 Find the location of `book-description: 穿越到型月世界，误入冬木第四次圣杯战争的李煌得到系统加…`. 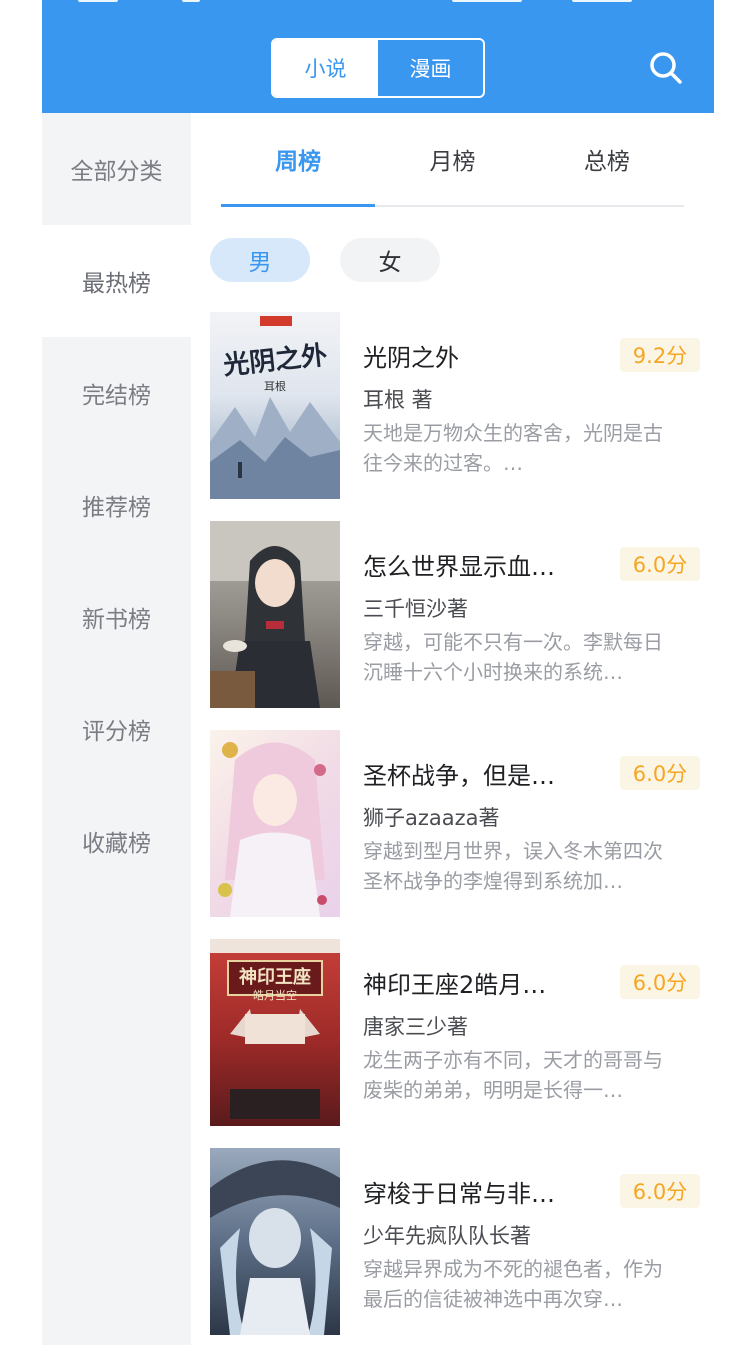

book-description: 穿越到型月世界，误入冬木第四次圣杯战争的李煌得到系统加… is located at coordinates (513, 866).